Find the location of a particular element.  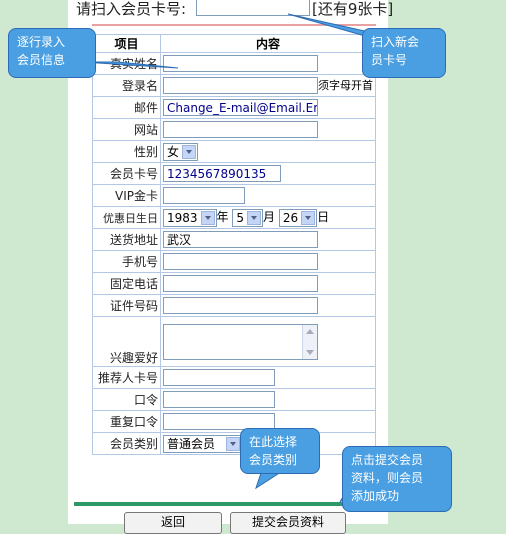

table-row: 手机号 is located at coordinates (234, 261).